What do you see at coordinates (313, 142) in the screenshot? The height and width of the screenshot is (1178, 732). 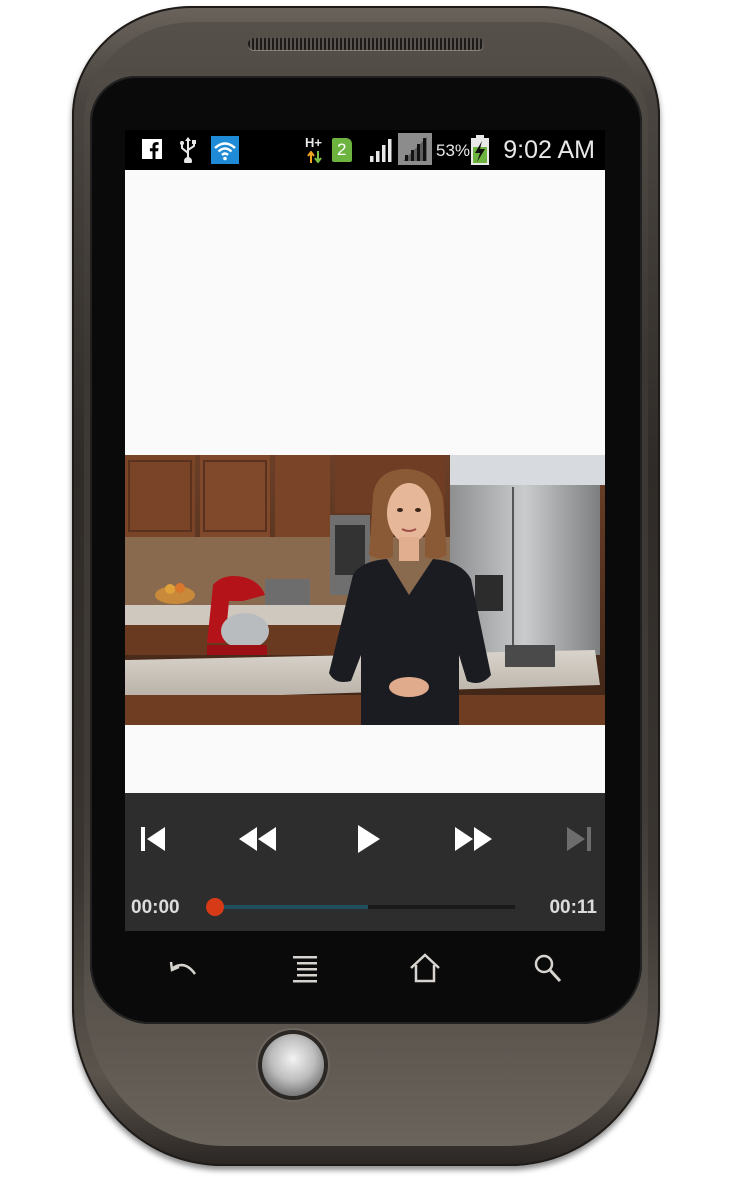 I see `network-type-label: H+` at bounding box center [313, 142].